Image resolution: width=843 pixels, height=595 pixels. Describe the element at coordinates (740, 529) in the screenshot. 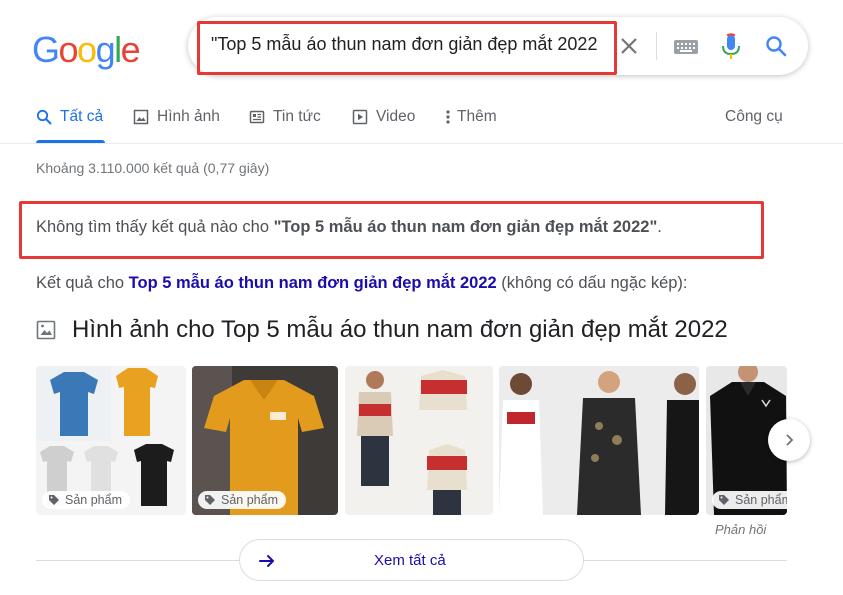

I see `feedback-link: Phản hồi` at that location.